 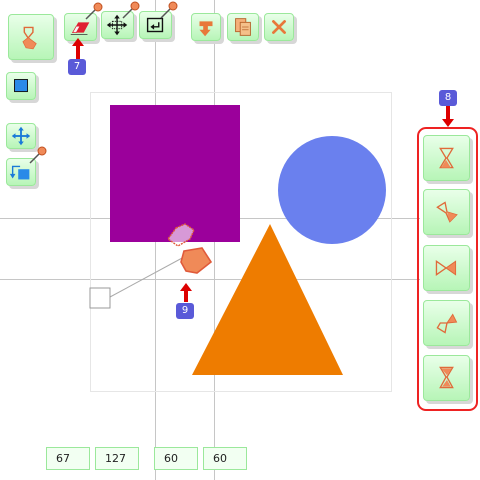 I want to click on step-marker-8: 8, so click(x=448, y=98).